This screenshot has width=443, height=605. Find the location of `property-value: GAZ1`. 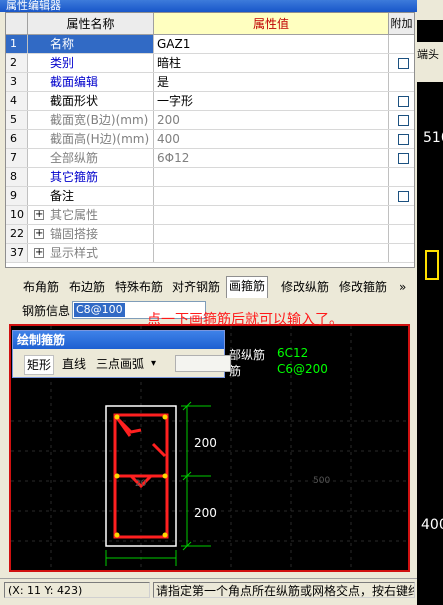

property-value: GAZ1 is located at coordinates (271, 44).